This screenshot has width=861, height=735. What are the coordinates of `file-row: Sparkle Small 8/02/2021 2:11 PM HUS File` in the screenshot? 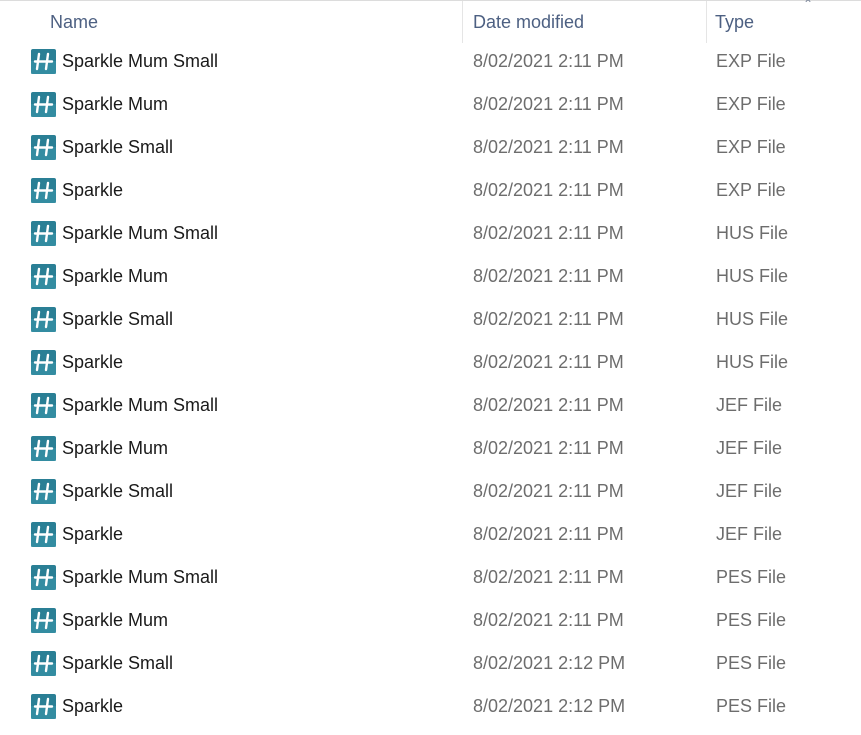 It's located at (430, 319).